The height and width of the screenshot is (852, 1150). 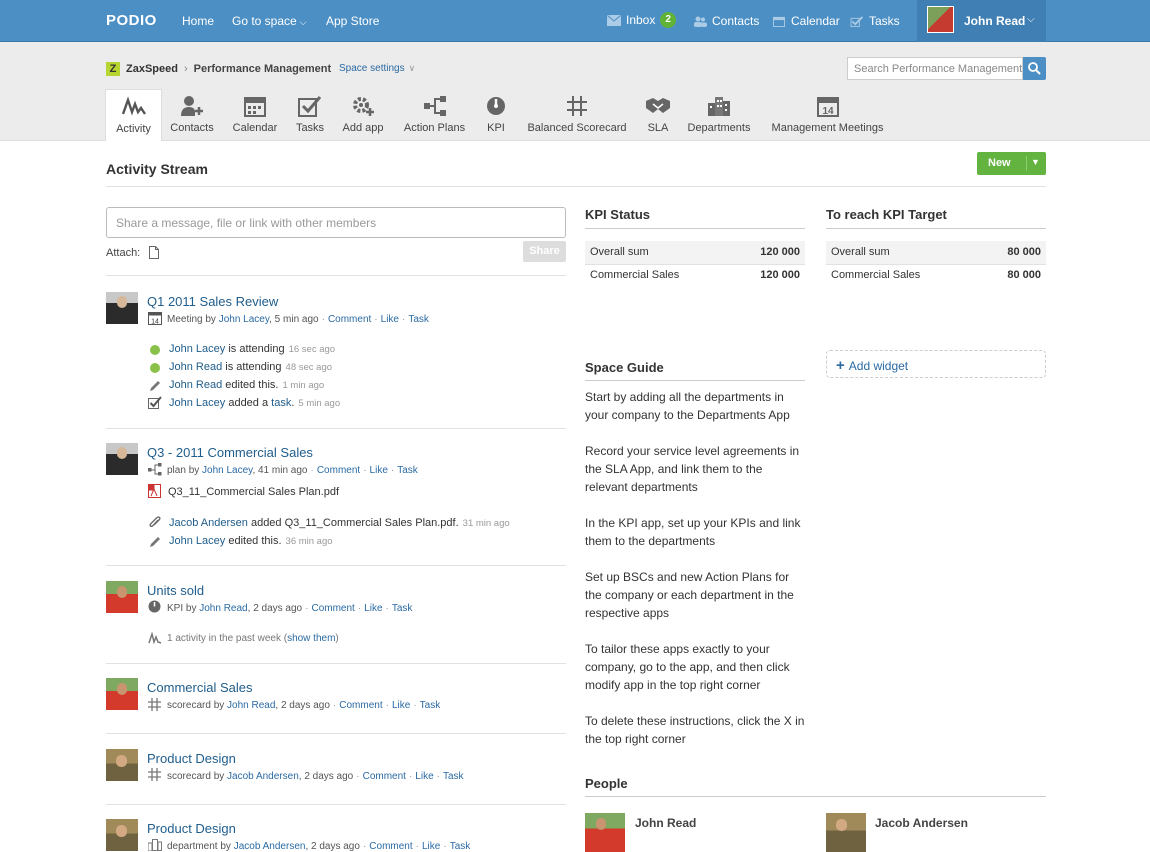 What do you see at coordinates (311, 638) in the screenshot?
I see `show-them-link: show them` at bounding box center [311, 638].